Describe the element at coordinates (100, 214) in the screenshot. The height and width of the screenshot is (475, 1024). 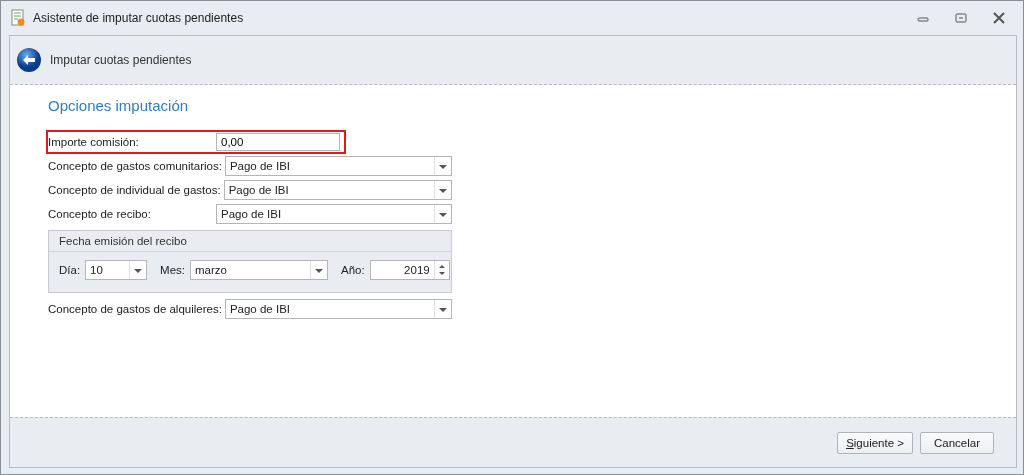
I see `field-label: Concepto de recibo:` at that location.